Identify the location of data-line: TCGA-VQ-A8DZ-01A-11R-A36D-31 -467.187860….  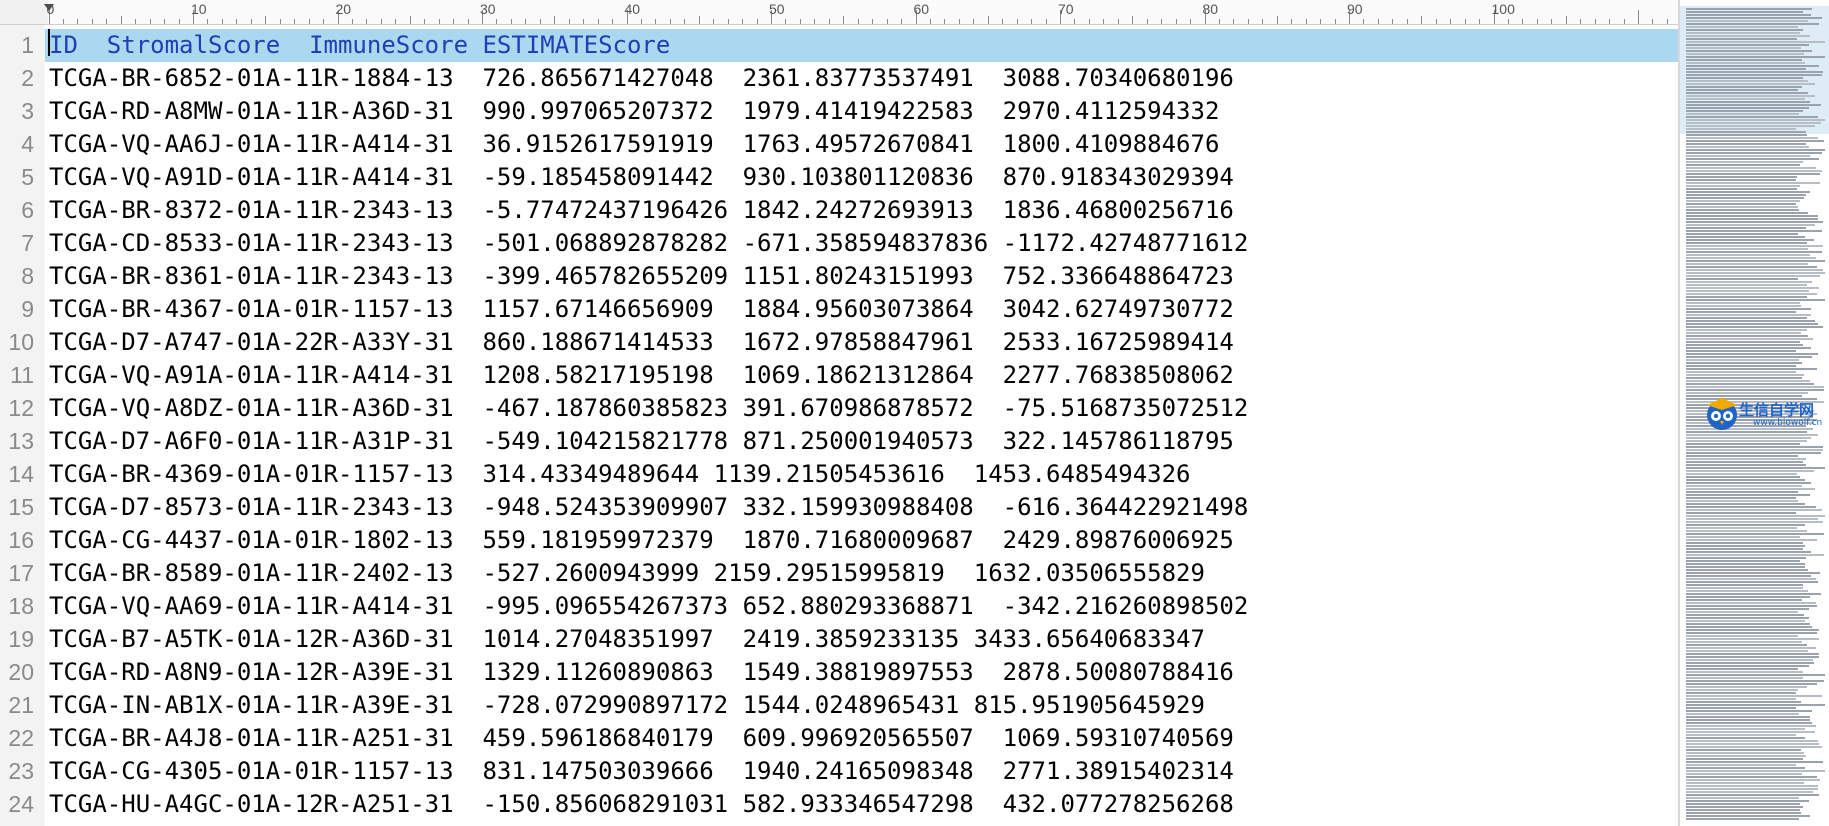
(861, 408).